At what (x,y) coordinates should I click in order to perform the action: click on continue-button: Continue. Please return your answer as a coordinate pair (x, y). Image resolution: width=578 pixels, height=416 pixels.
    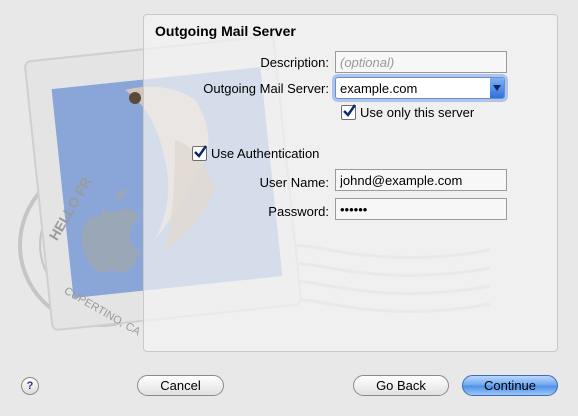
    Looking at the image, I should click on (510, 385).